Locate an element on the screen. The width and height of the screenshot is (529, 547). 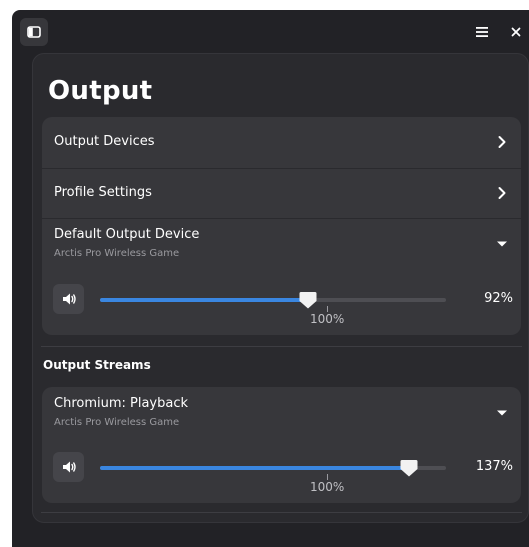
default-device-subtitle: Arctis Pro Wireless Game is located at coordinates (117, 253).